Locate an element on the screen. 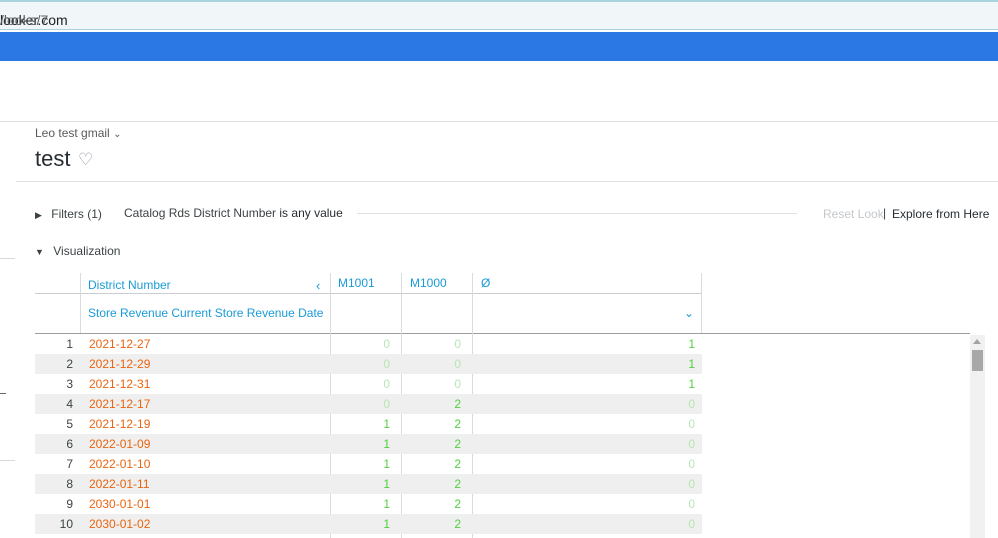 Image resolution: width=998 pixels, height=538 pixels. pivot-value-header: M1001 is located at coordinates (356, 283).